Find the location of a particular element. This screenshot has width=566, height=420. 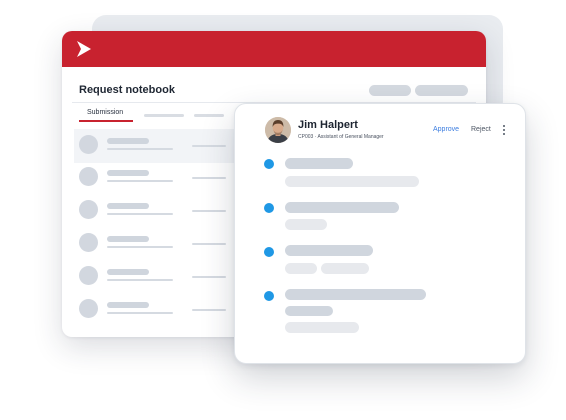

person-photo-icon is located at coordinates (278, 130).